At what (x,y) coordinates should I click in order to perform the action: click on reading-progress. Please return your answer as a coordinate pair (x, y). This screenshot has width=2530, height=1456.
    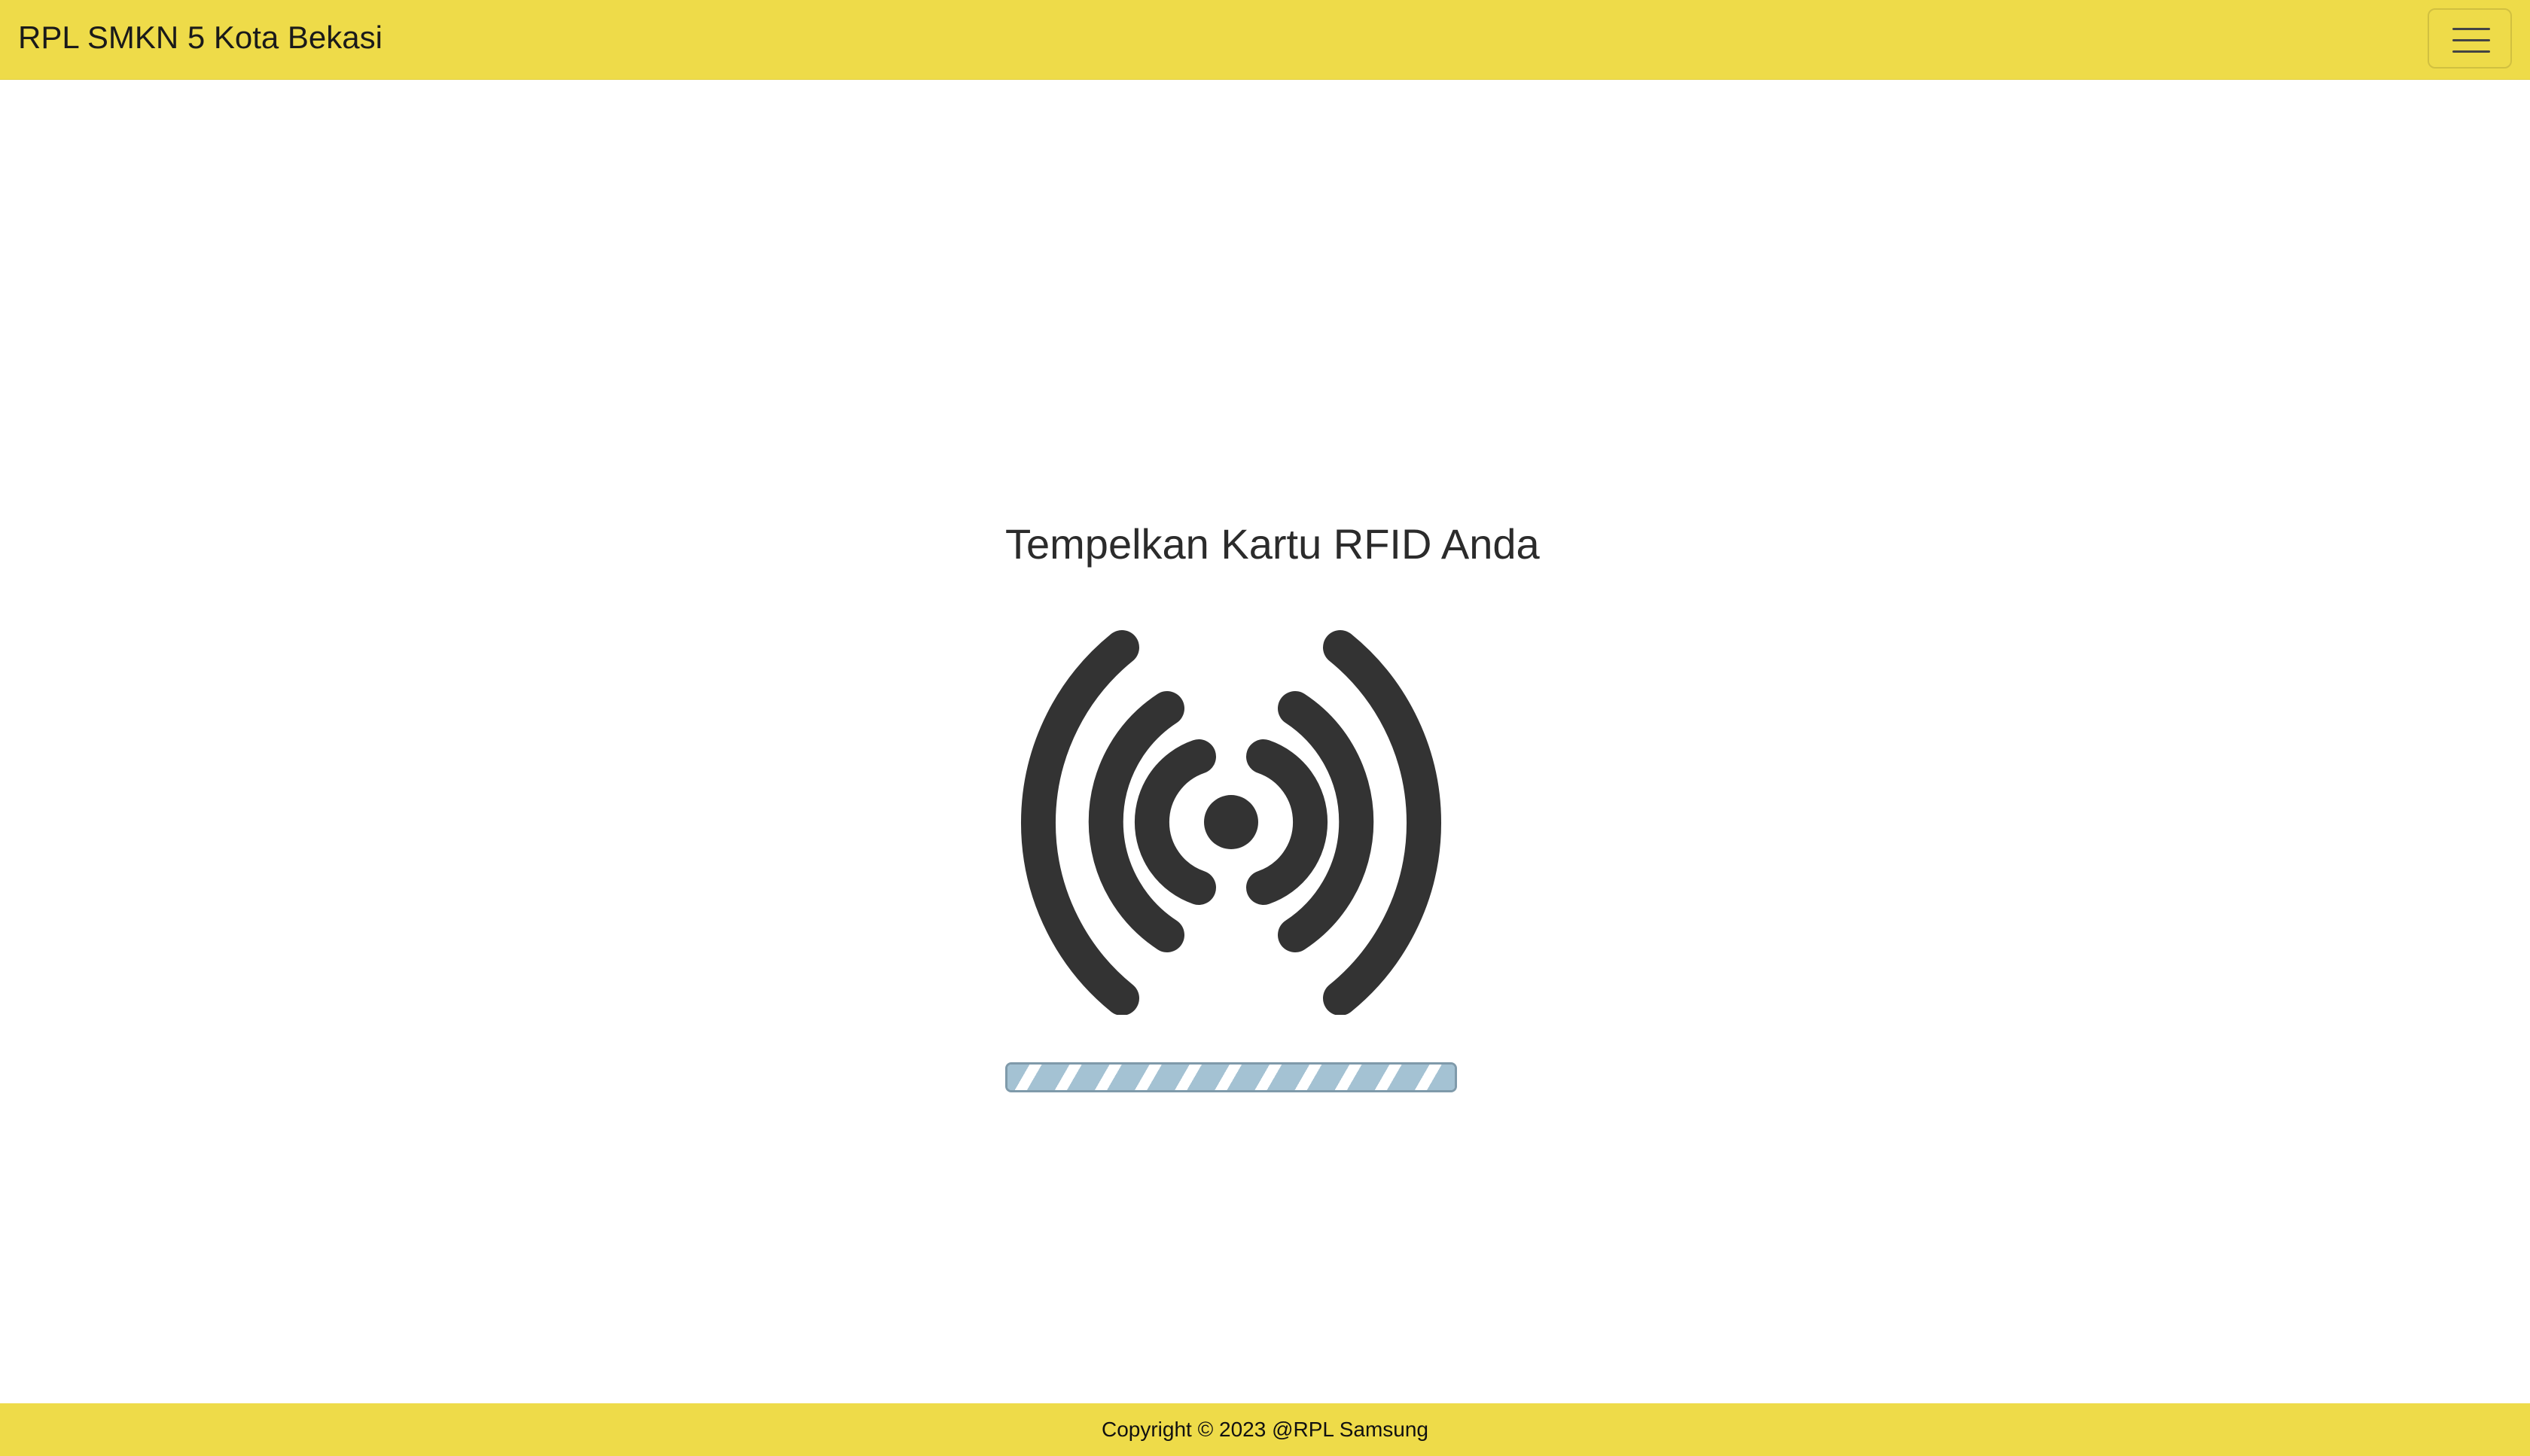
    Looking at the image, I should click on (1231, 1077).